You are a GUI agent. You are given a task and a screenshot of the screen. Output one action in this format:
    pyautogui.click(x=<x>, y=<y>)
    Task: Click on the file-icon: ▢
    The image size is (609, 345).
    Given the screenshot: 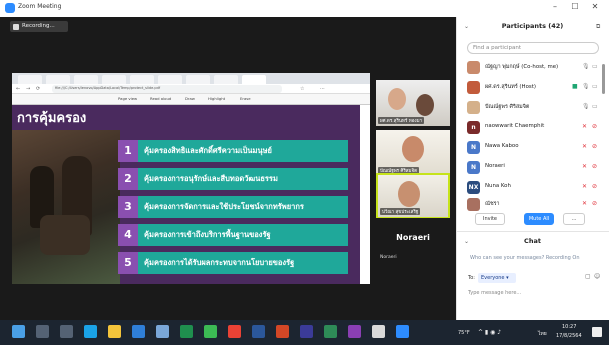 What is the action you would take?
    pyautogui.click(x=588, y=276)
    